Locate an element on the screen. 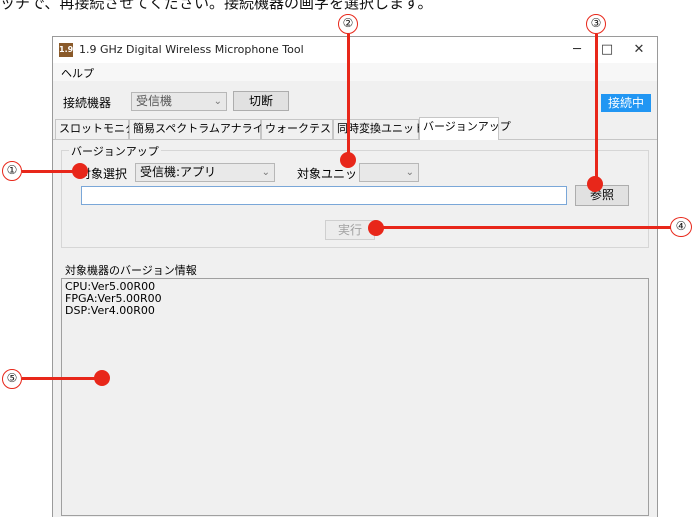 This screenshot has height=517, width=692. tab-slot-monitor: スロットモニター is located at coordinates (101, 129).